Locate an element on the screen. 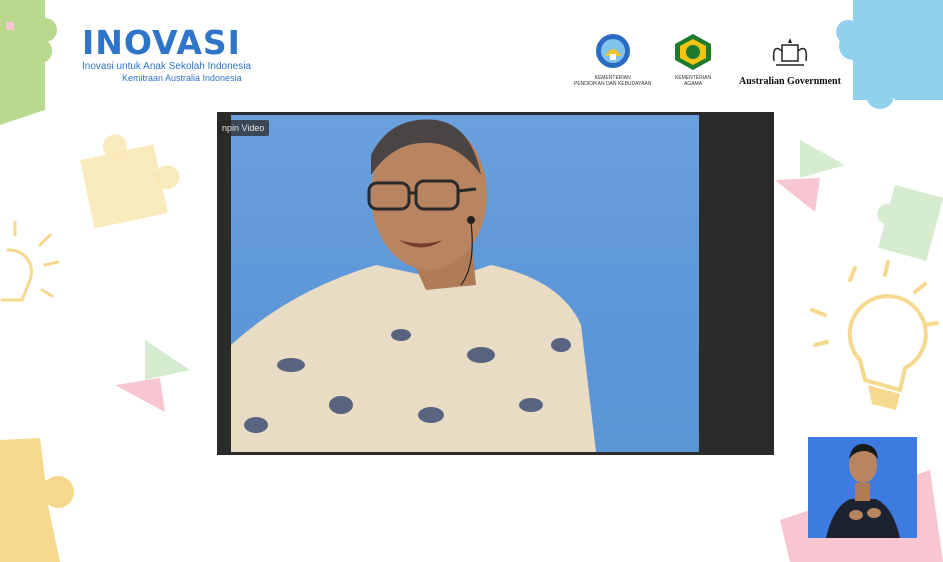 The height and width of the screenshot is (562, 943). brand-subtitle: Inovasi untuk Anak Sekolah Indonesia is located at coordinates (167, 66).